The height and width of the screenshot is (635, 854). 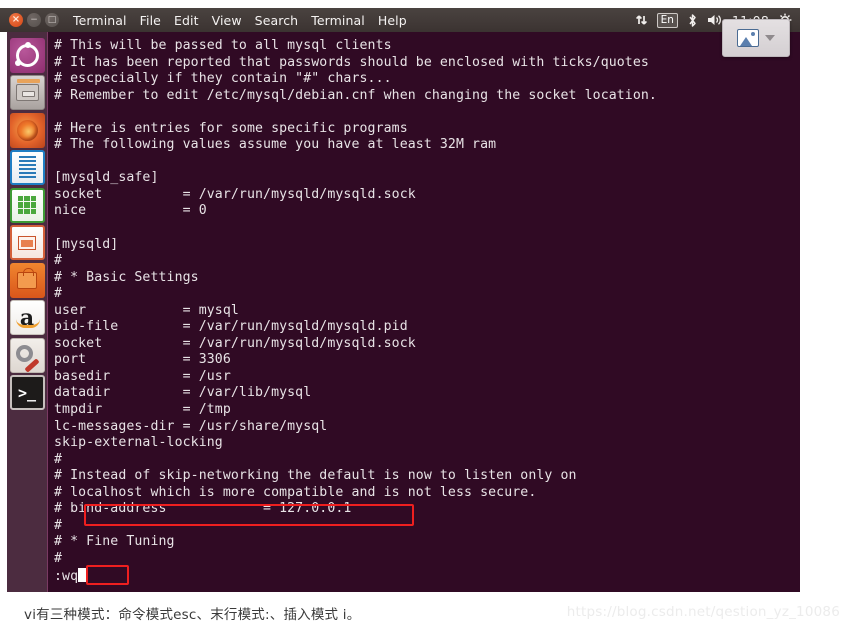 I want to click on launcher-item-ubuntu-dash, so click(x=27, y=55).